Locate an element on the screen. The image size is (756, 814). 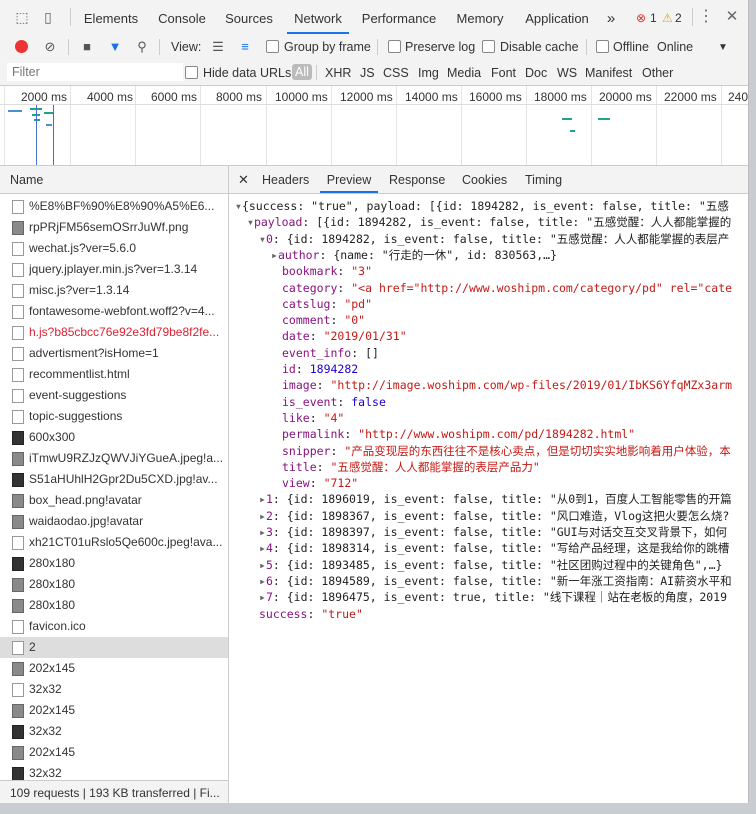
throttling-select: Online is located at coordinates (675, 47).